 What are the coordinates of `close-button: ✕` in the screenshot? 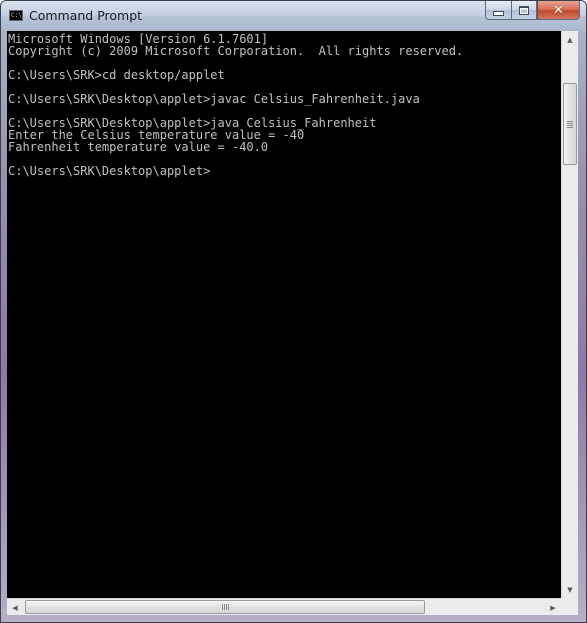 It's located at (558, 10).